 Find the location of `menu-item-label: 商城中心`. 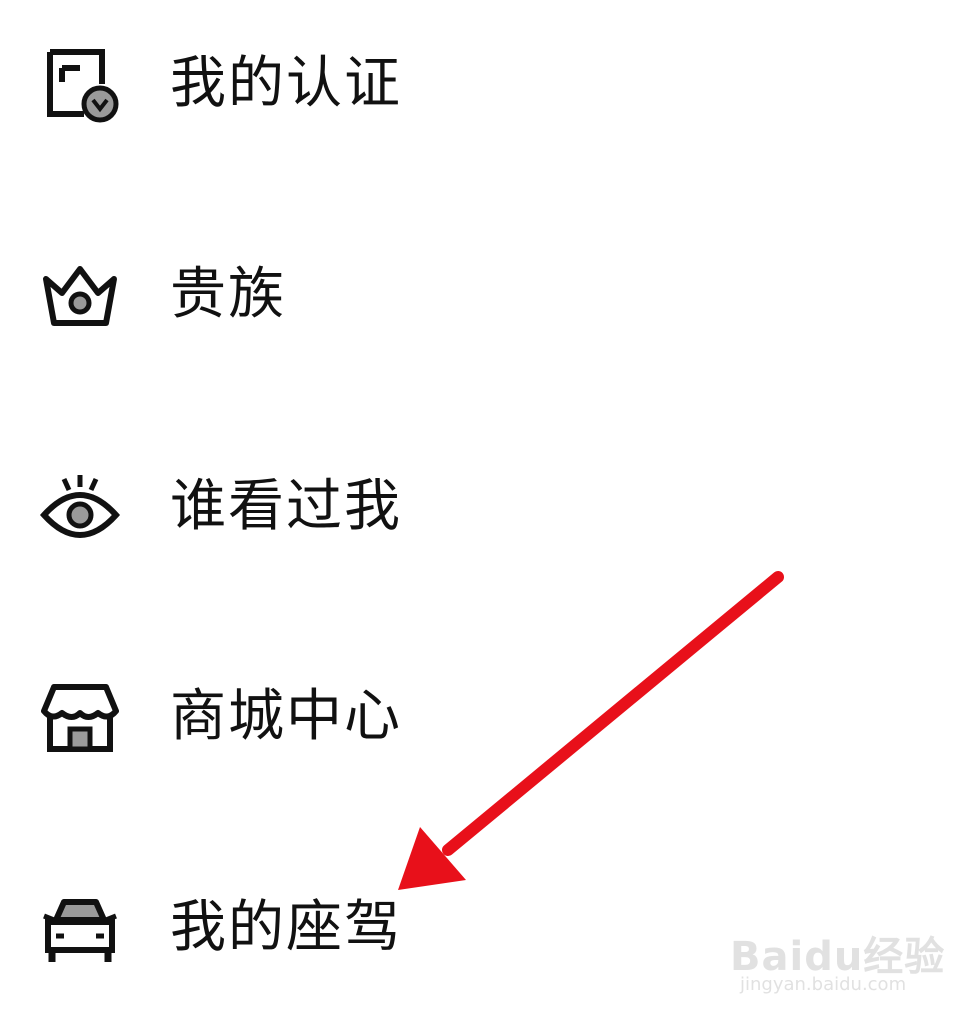

menu-item-label: 商城中心 is located at coordinates (286, 716).